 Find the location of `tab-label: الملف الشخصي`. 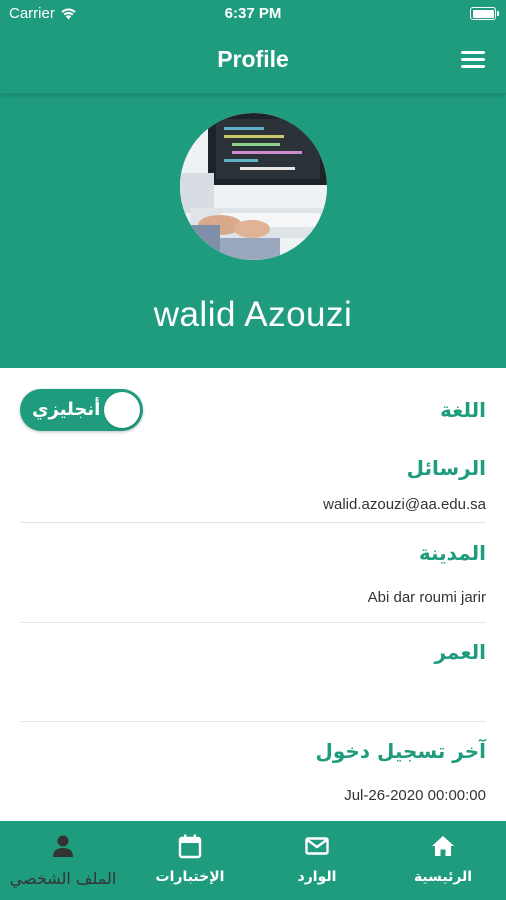

tab-label: الملف الشخصي is located at coordinates (63, 878).